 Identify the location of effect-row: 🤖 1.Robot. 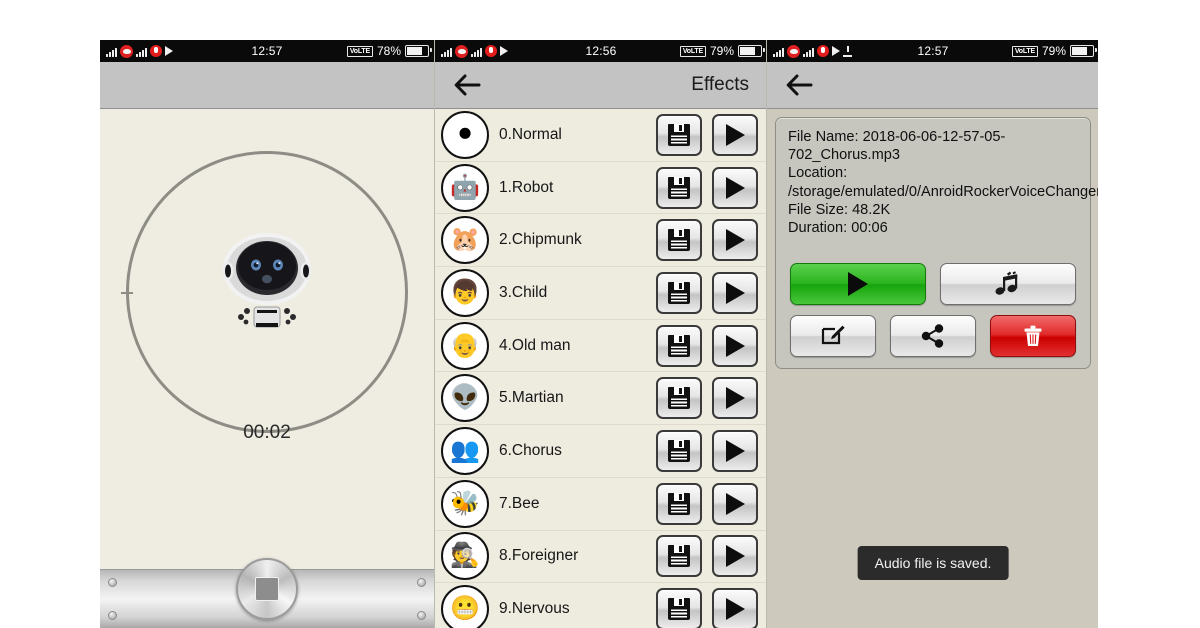
(601, 188).